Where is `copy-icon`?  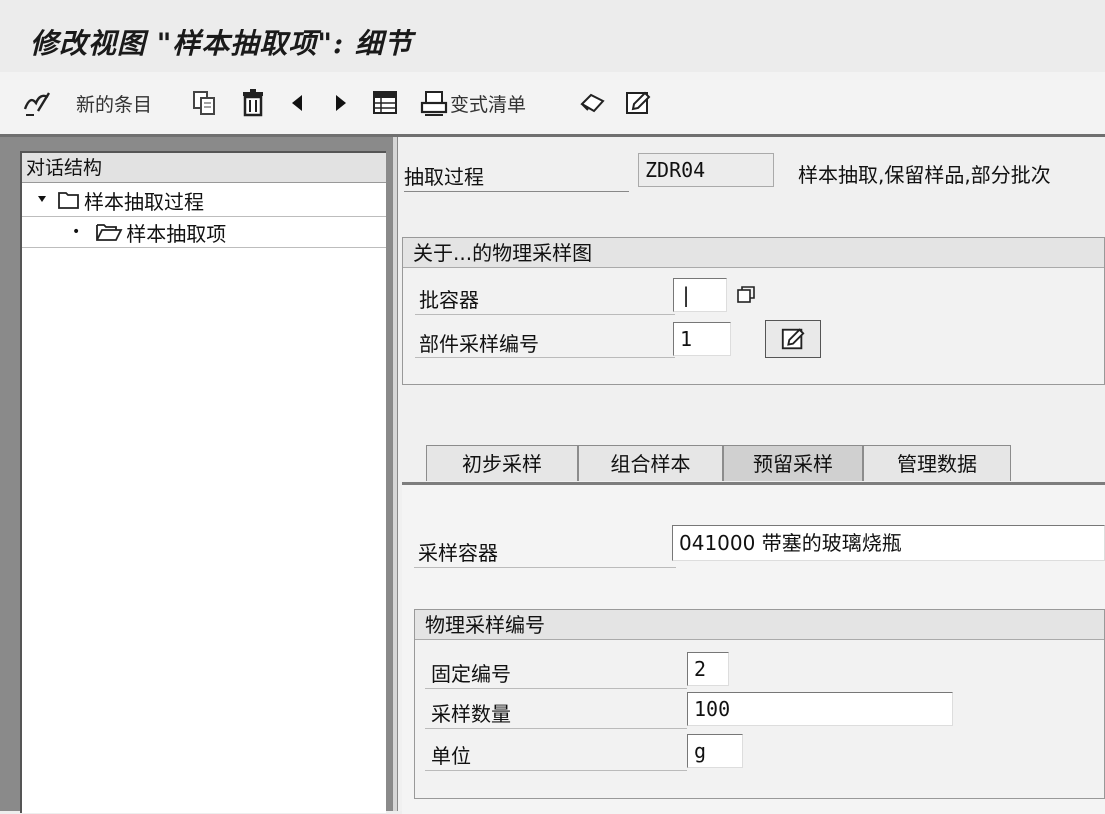 copy-icon is located at coordinates (204, 103).